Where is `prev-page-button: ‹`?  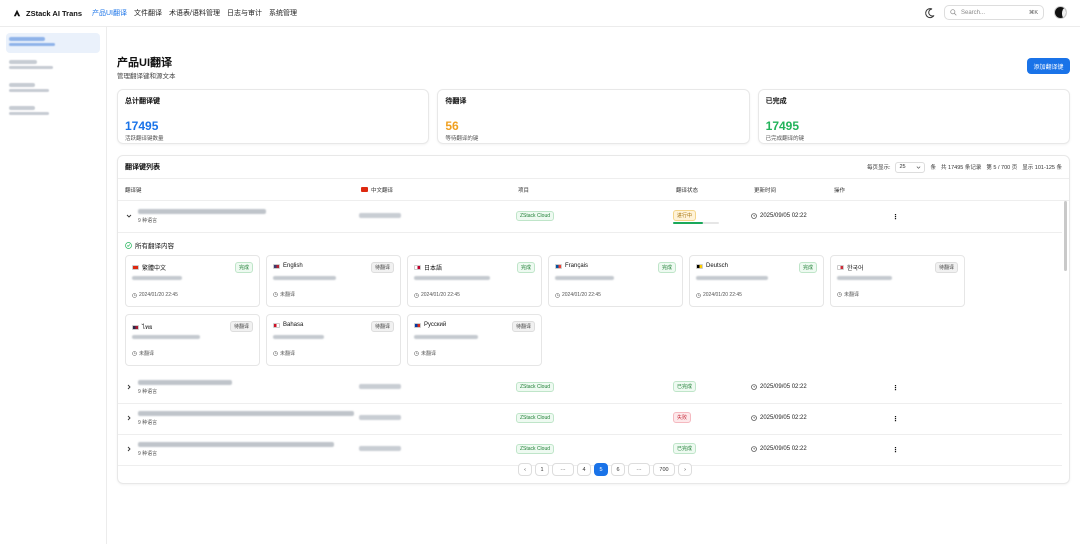
prev-page-button: ‹ is located at coordinates (525, 469).